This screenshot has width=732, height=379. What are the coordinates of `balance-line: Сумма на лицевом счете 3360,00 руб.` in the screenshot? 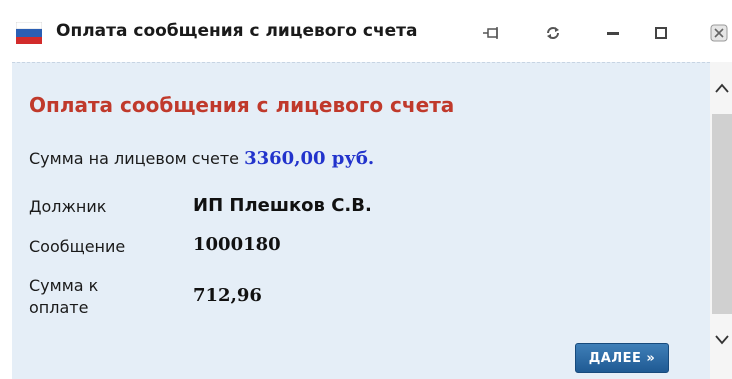 It's located at (201, 158).